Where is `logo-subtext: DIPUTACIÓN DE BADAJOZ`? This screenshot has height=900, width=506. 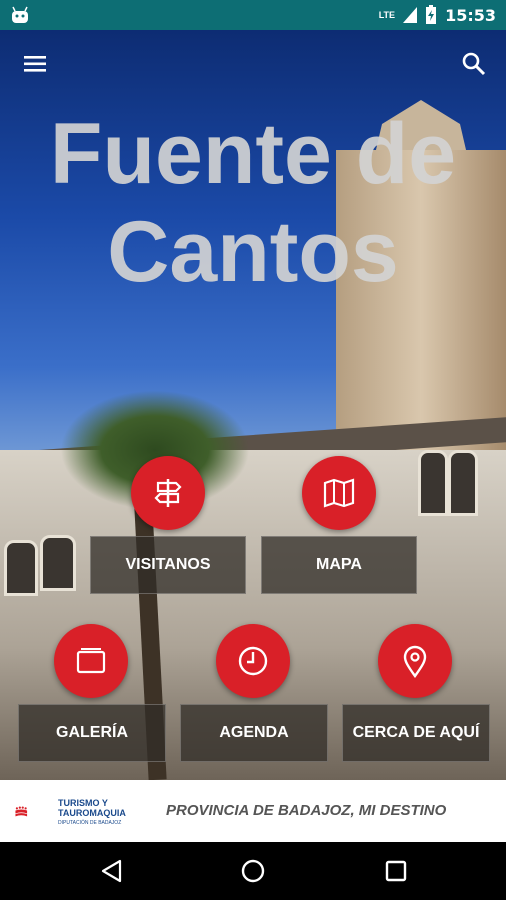 logo-subtext: DIPUTACIÓN DE BADAJOZ is located at coordinates (90, 823).